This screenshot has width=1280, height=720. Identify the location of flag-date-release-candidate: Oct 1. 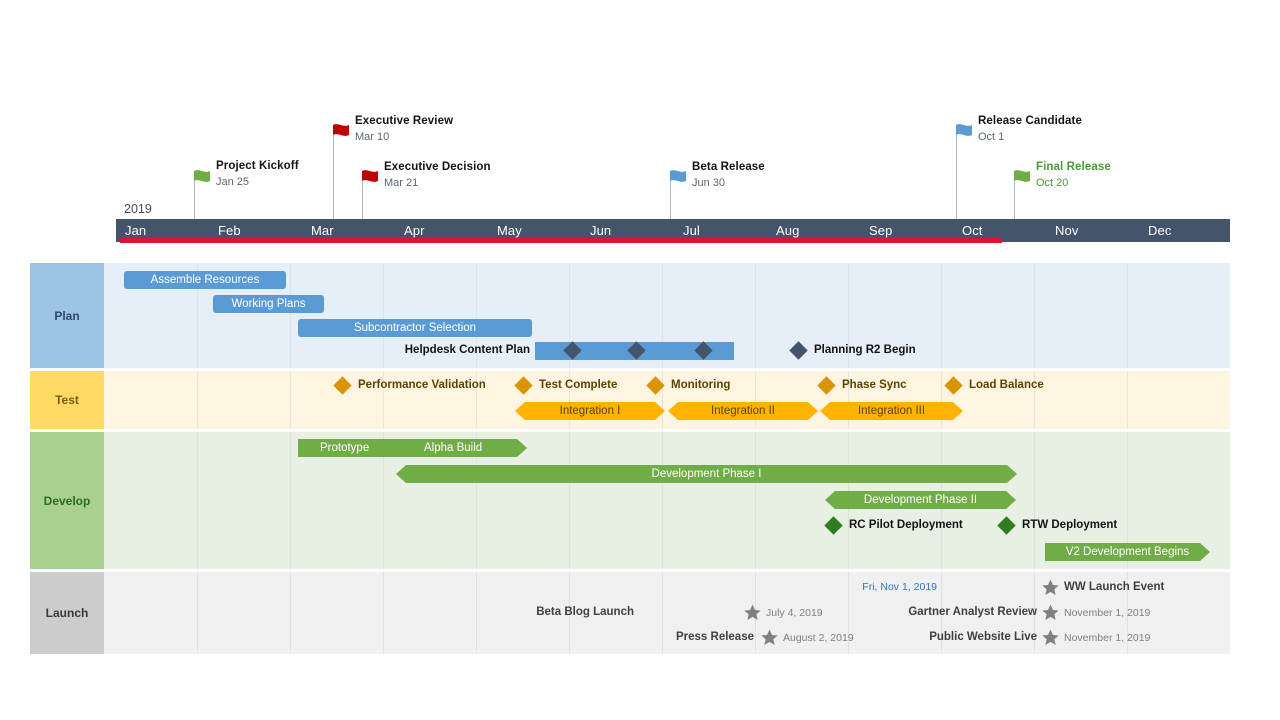
(991, 137).